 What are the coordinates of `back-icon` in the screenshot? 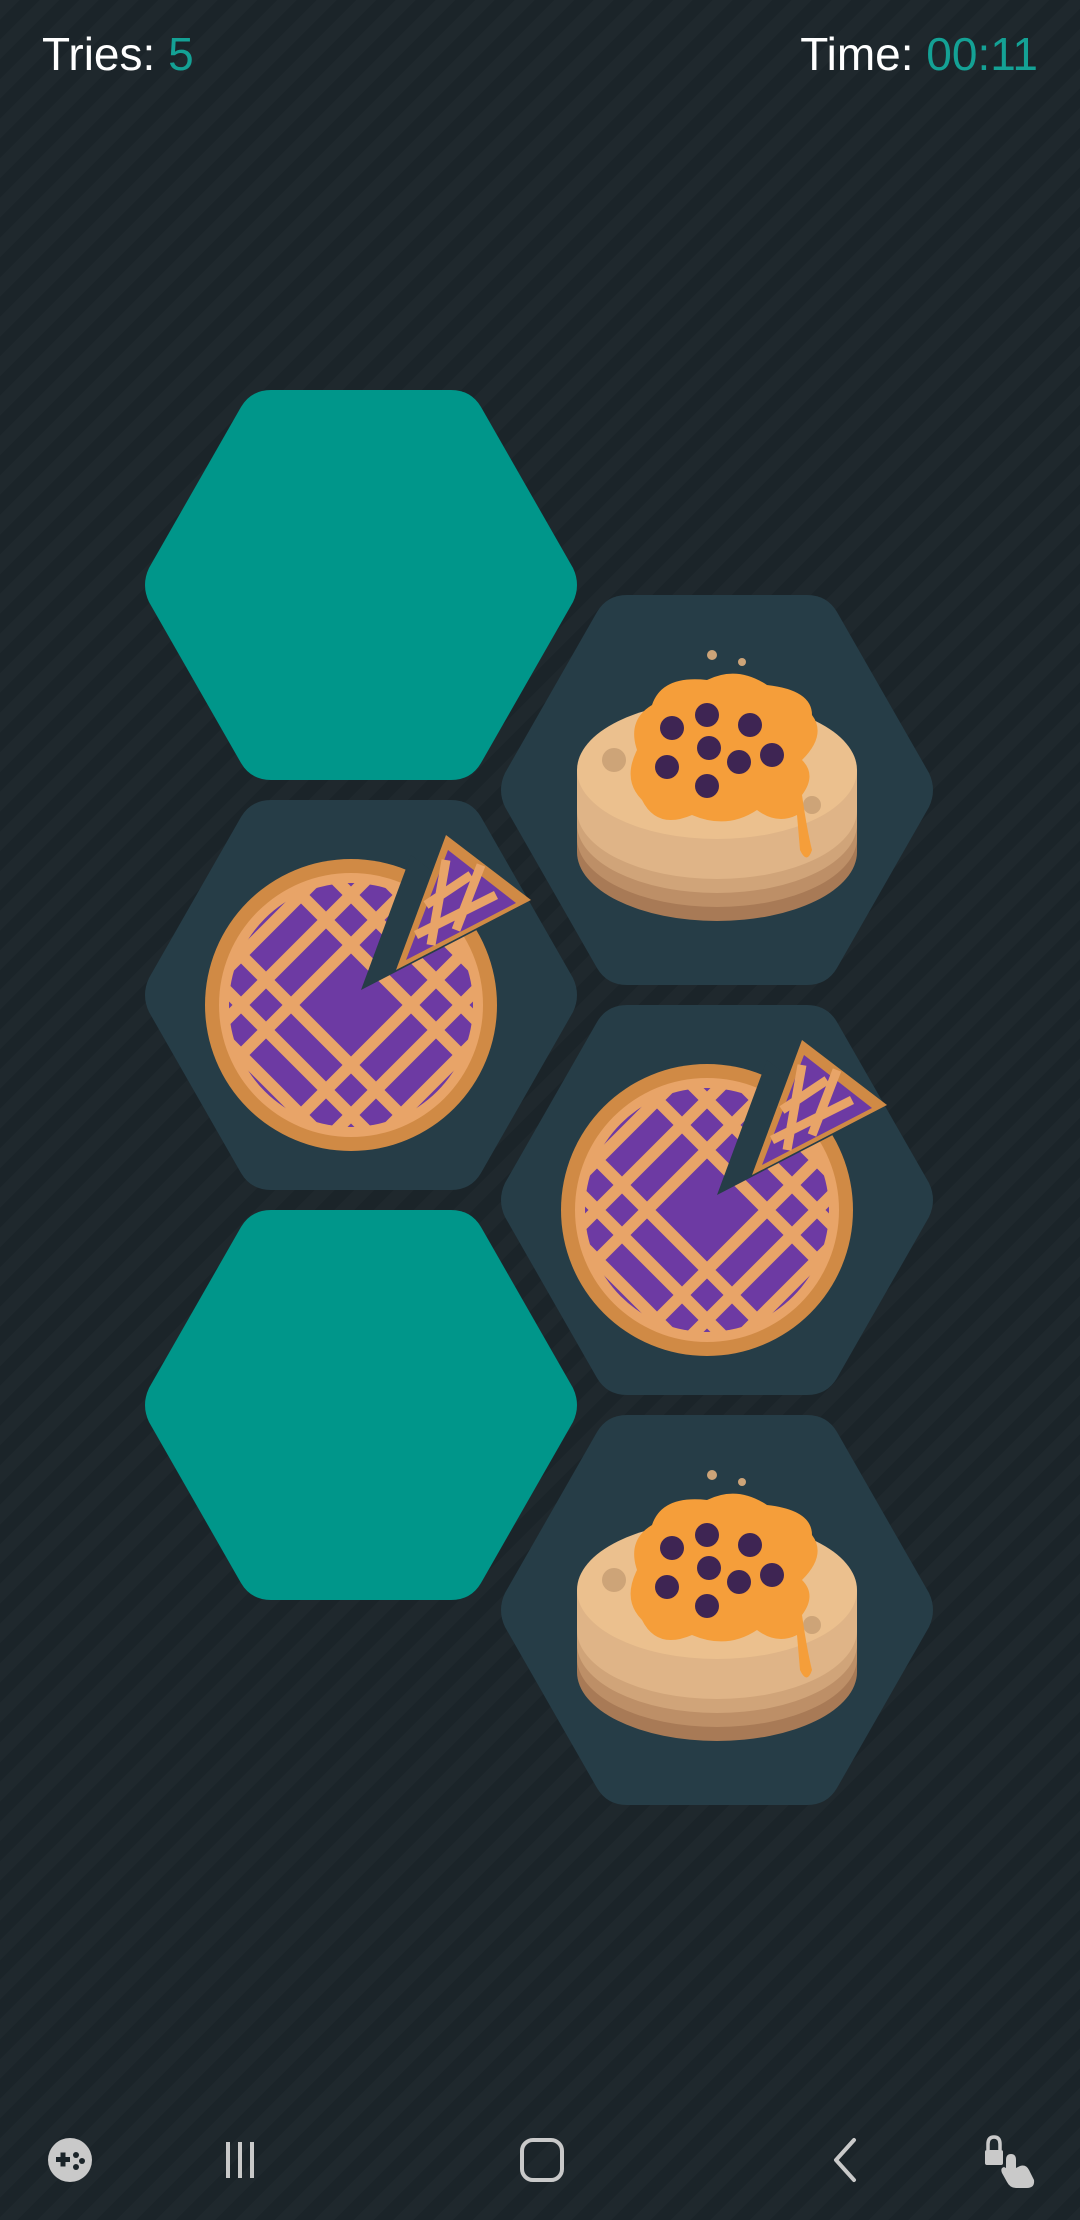 It's located at (845, 2160).